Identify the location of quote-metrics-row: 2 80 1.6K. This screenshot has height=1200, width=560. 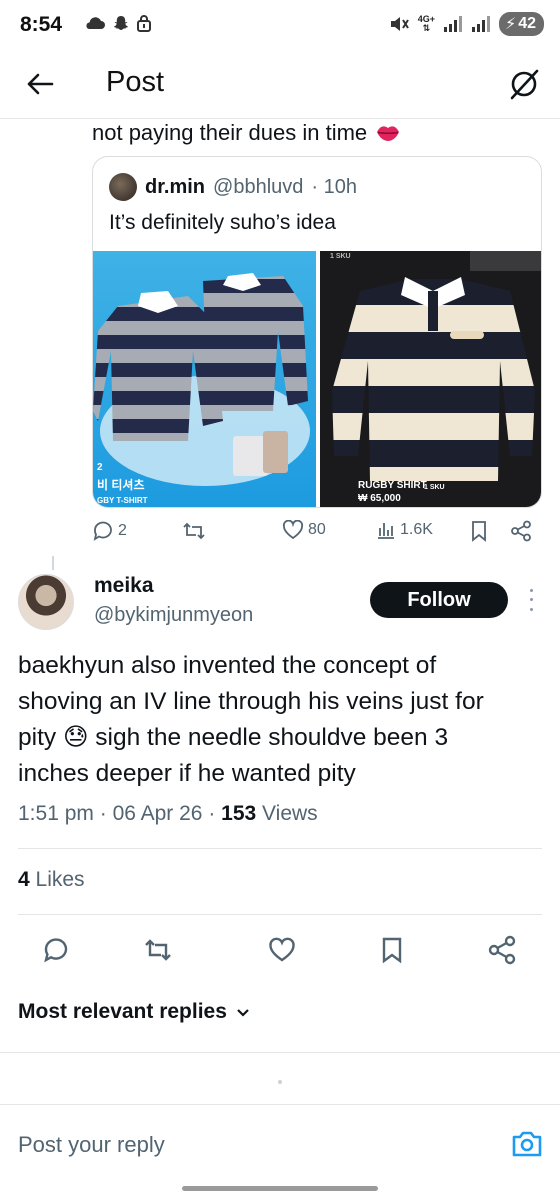
(317, 533).